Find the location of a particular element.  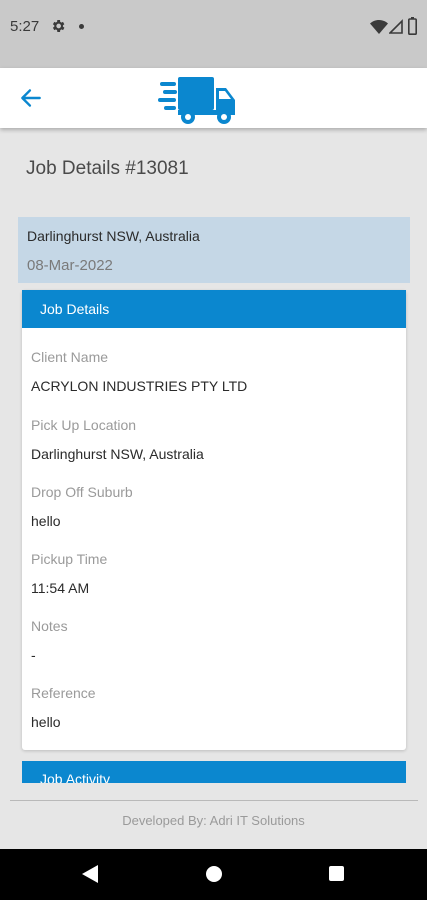

job-activity-header: Job Activity is located at coordinates (214, 772).